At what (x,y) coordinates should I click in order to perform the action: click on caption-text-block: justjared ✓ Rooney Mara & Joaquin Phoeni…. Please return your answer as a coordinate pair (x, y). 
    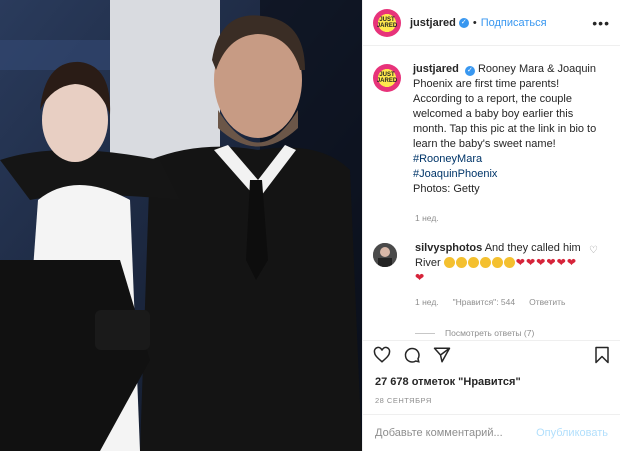
    Looking at the image, I should click on (508, 129).